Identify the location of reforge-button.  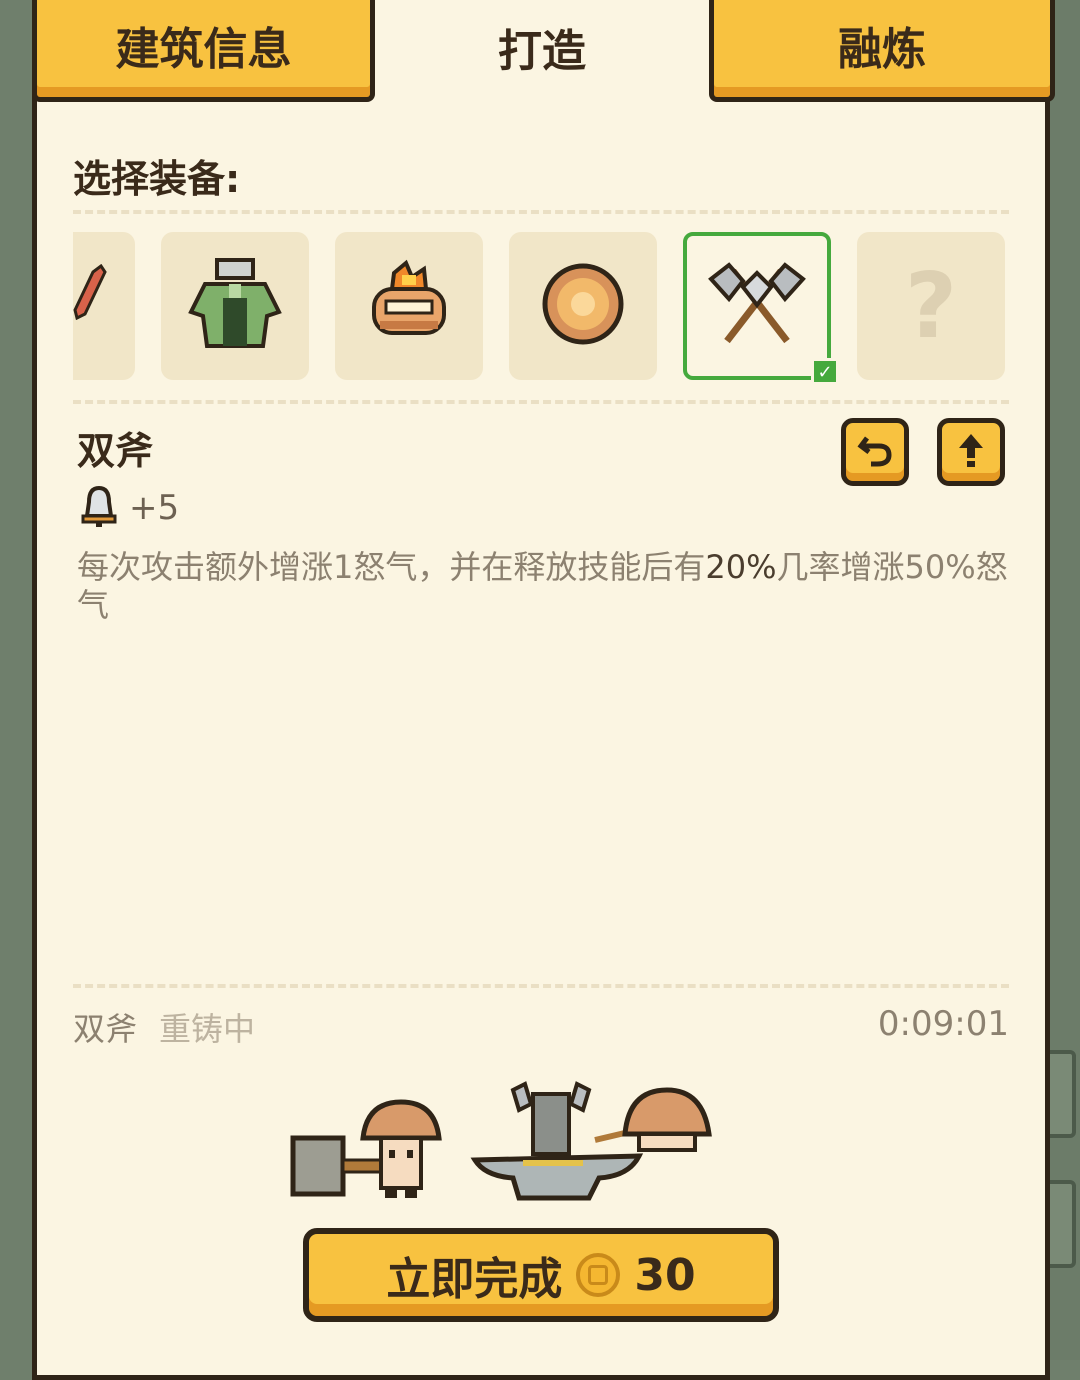
(875, 452).